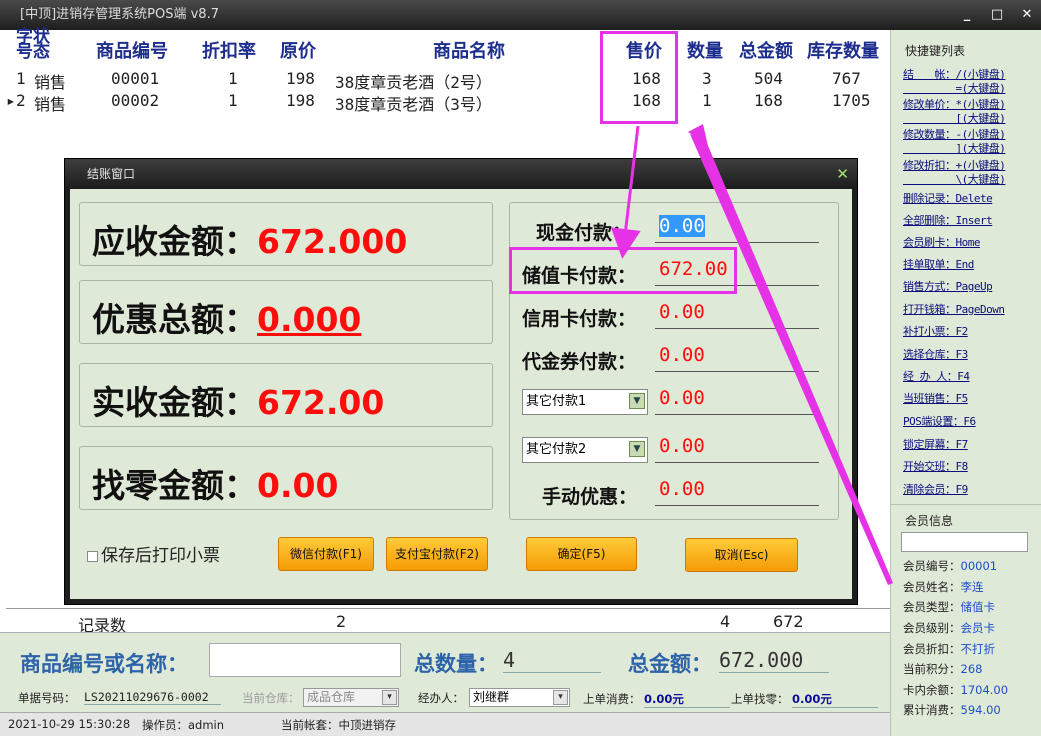  I want to click on arrow-to-stored-card, so click(625, 192).